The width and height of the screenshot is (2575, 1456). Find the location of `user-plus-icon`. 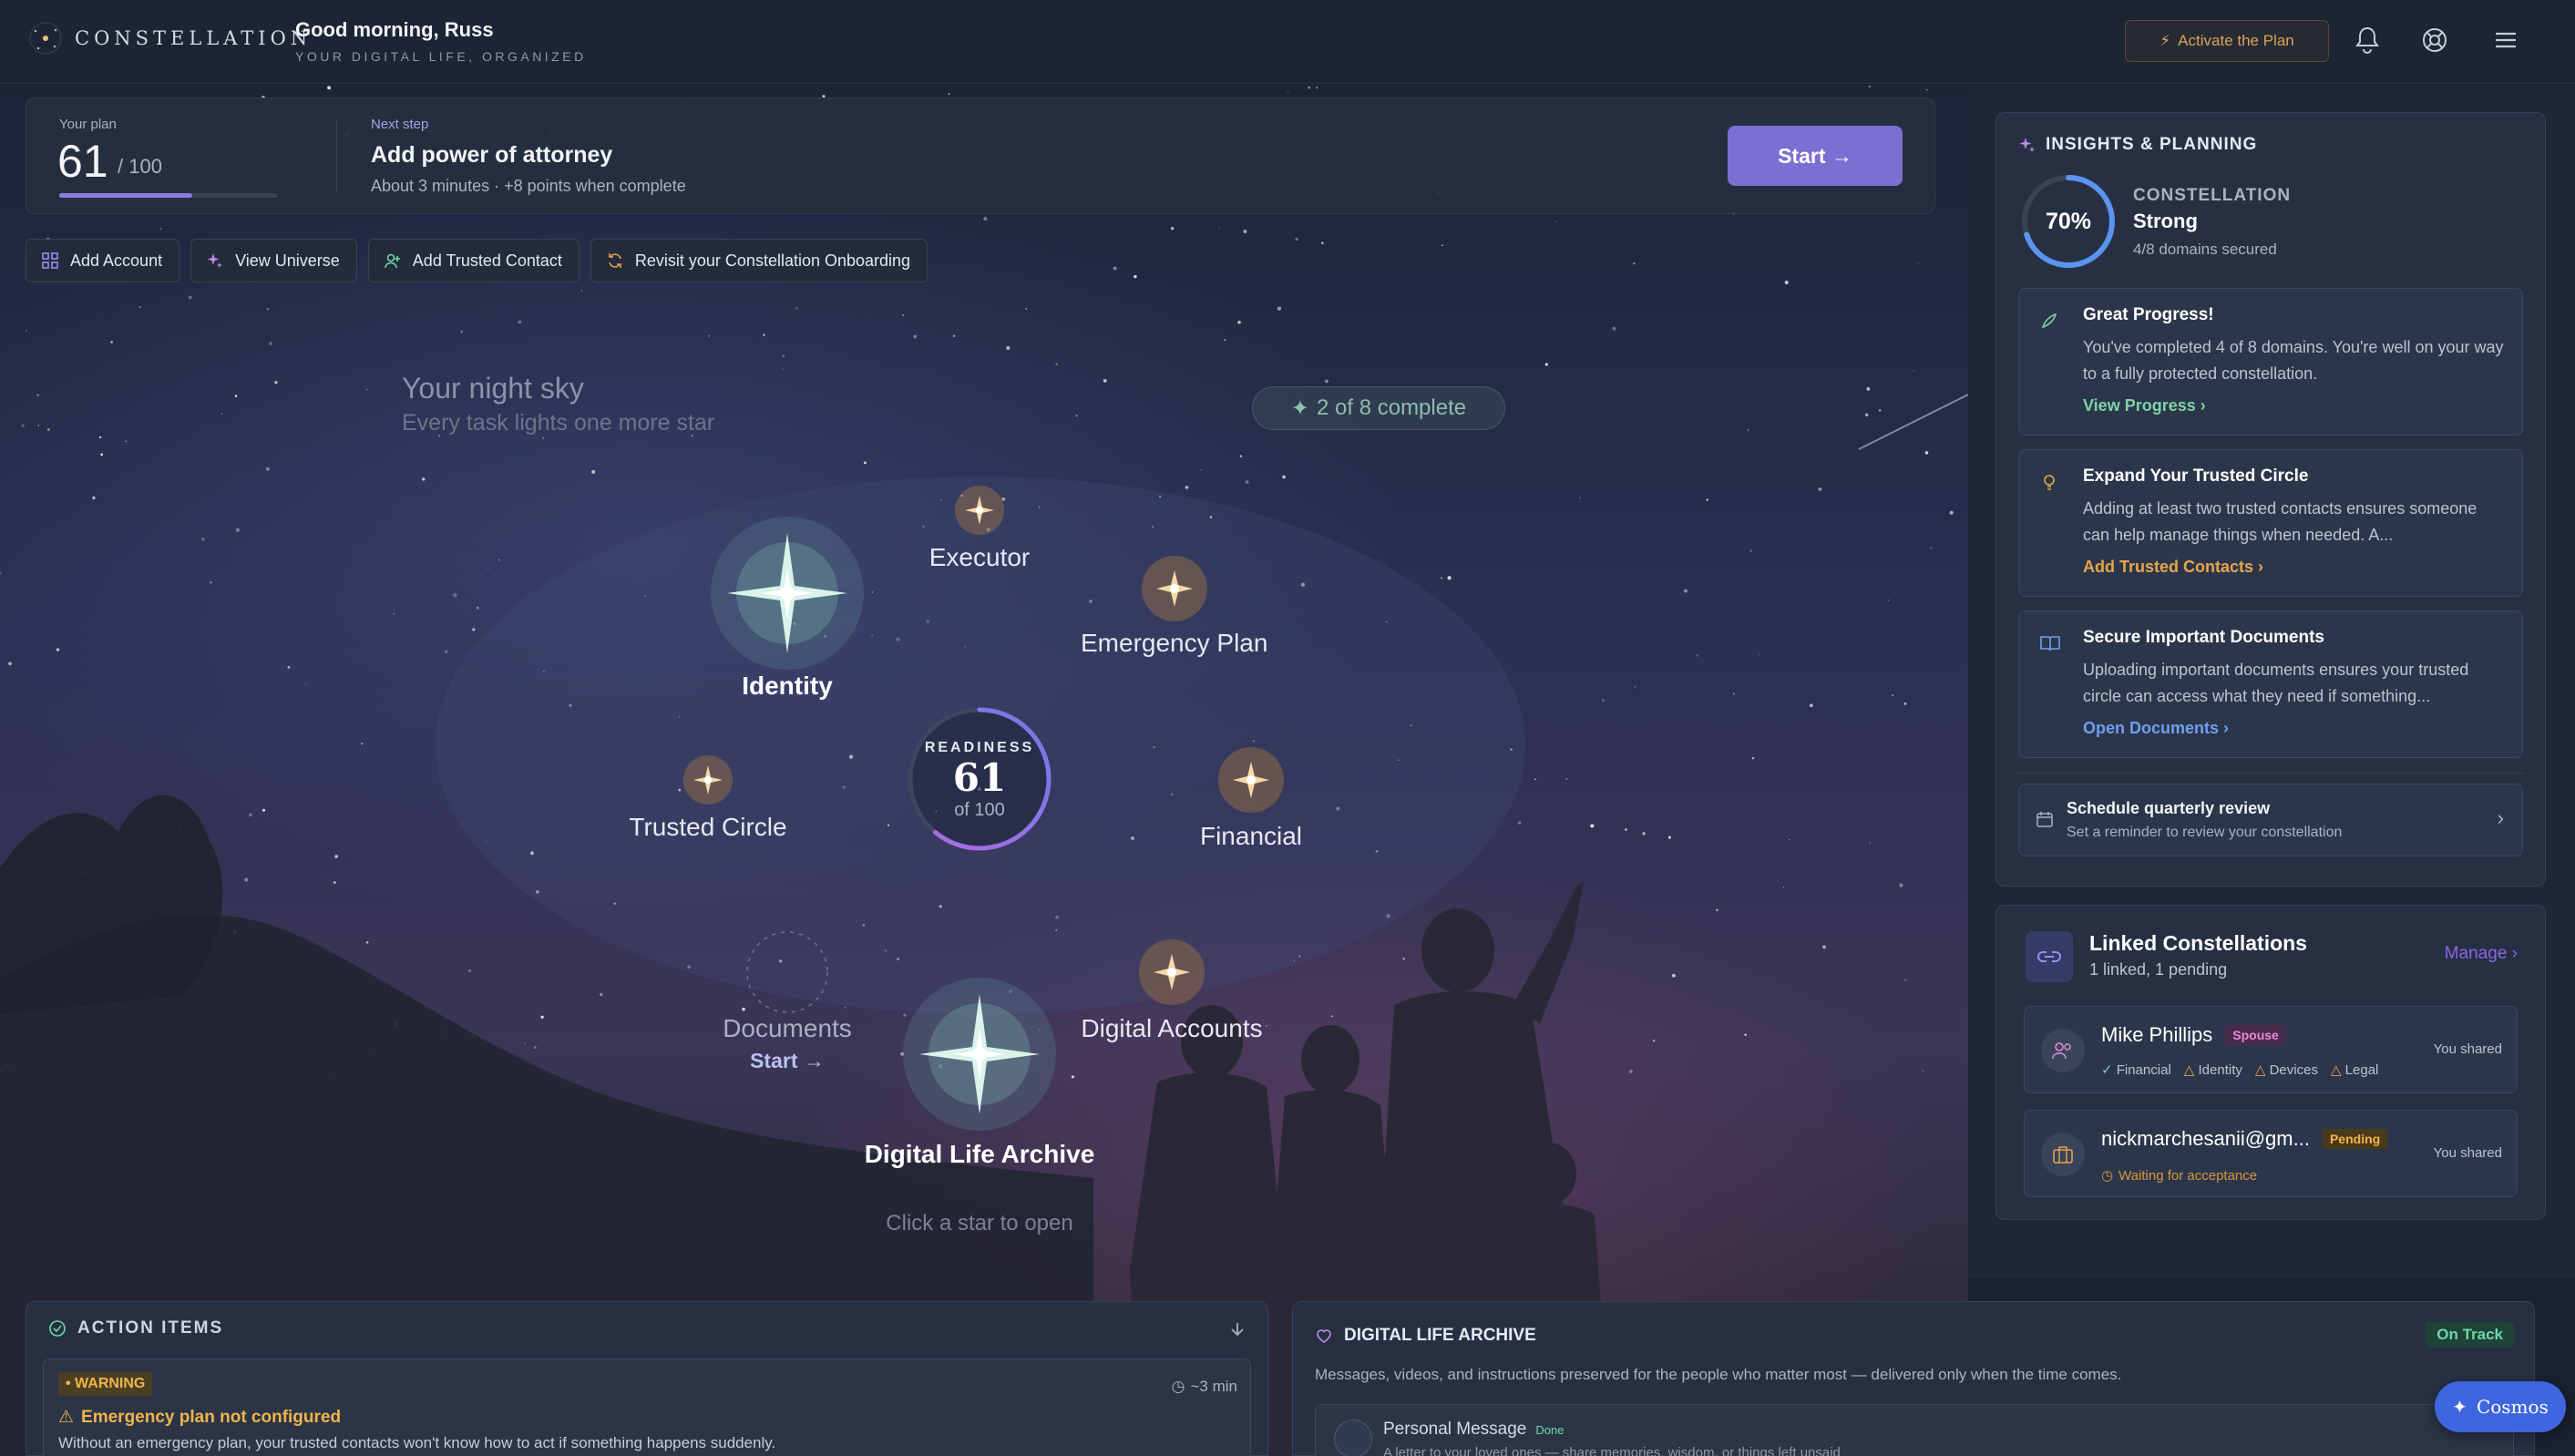

user-plus-icon is located at coordinates (392, 261).